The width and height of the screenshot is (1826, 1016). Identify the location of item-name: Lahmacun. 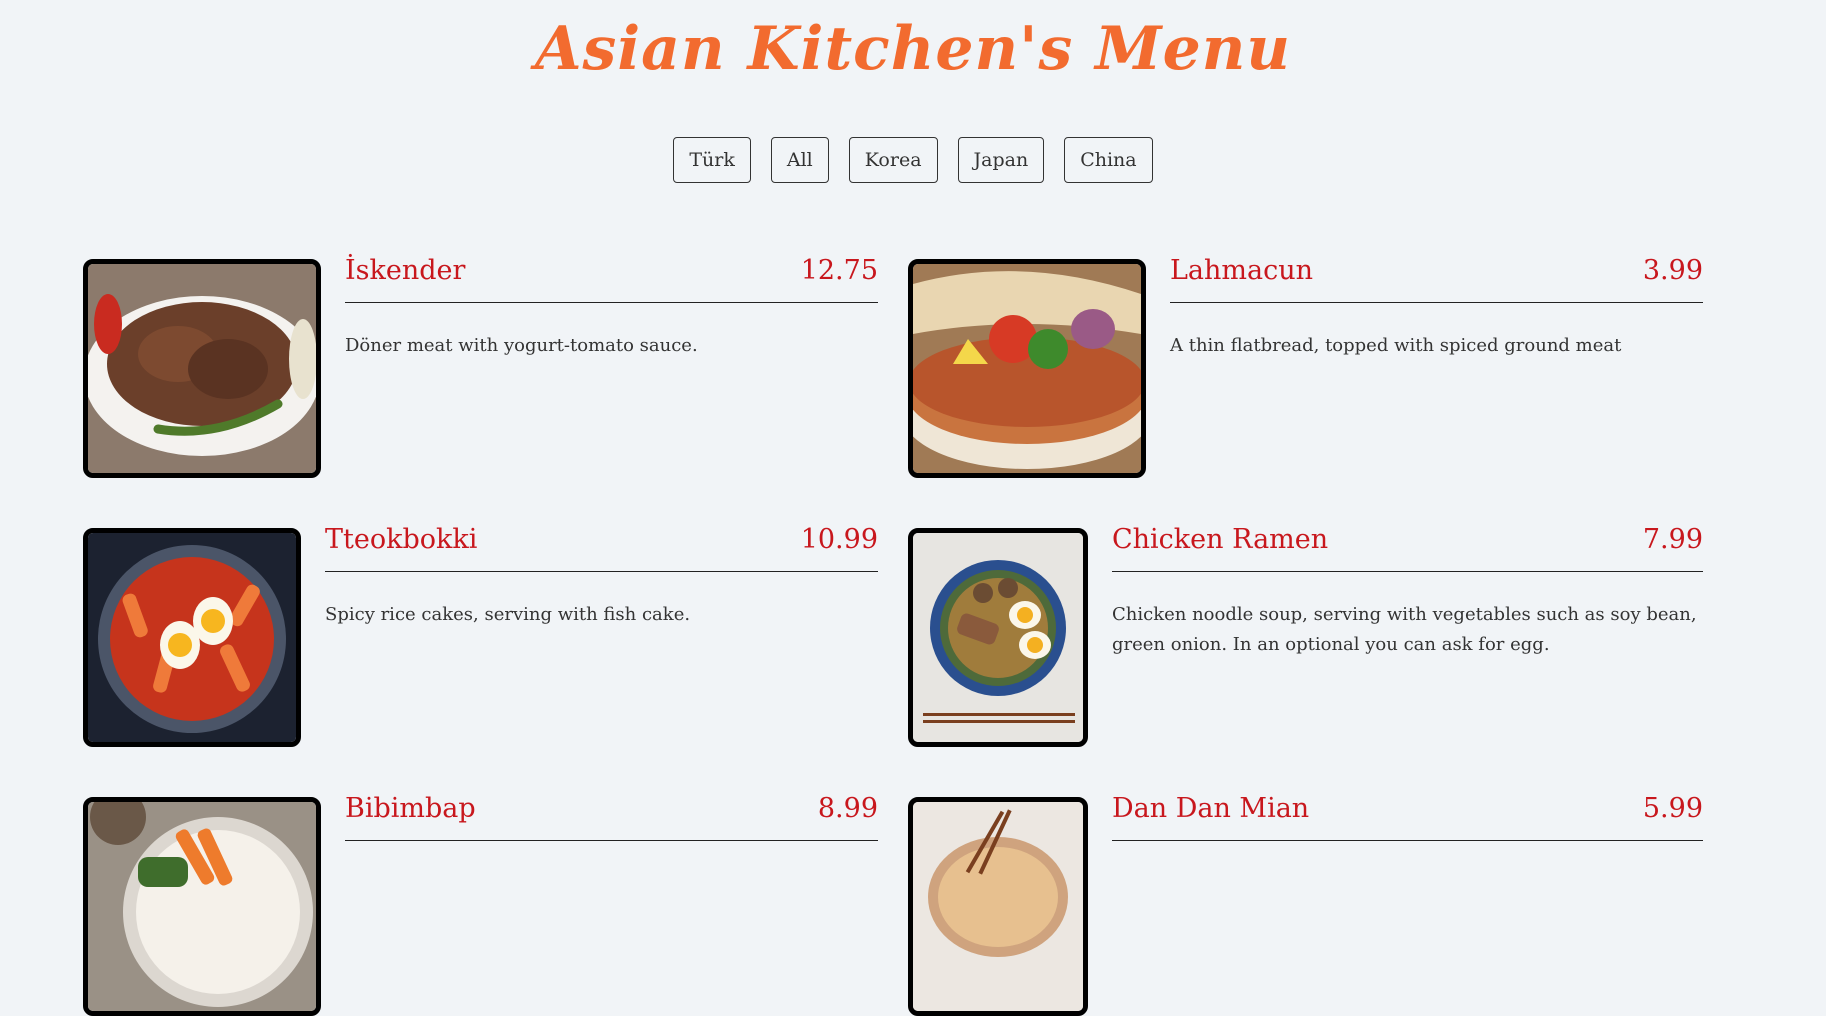
(1242, 270).